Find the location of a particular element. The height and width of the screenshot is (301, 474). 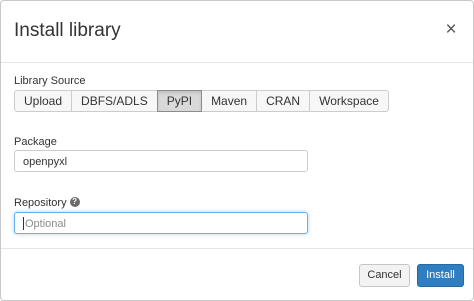

library-source-label: Library Source is located at coordinates (50, 81).